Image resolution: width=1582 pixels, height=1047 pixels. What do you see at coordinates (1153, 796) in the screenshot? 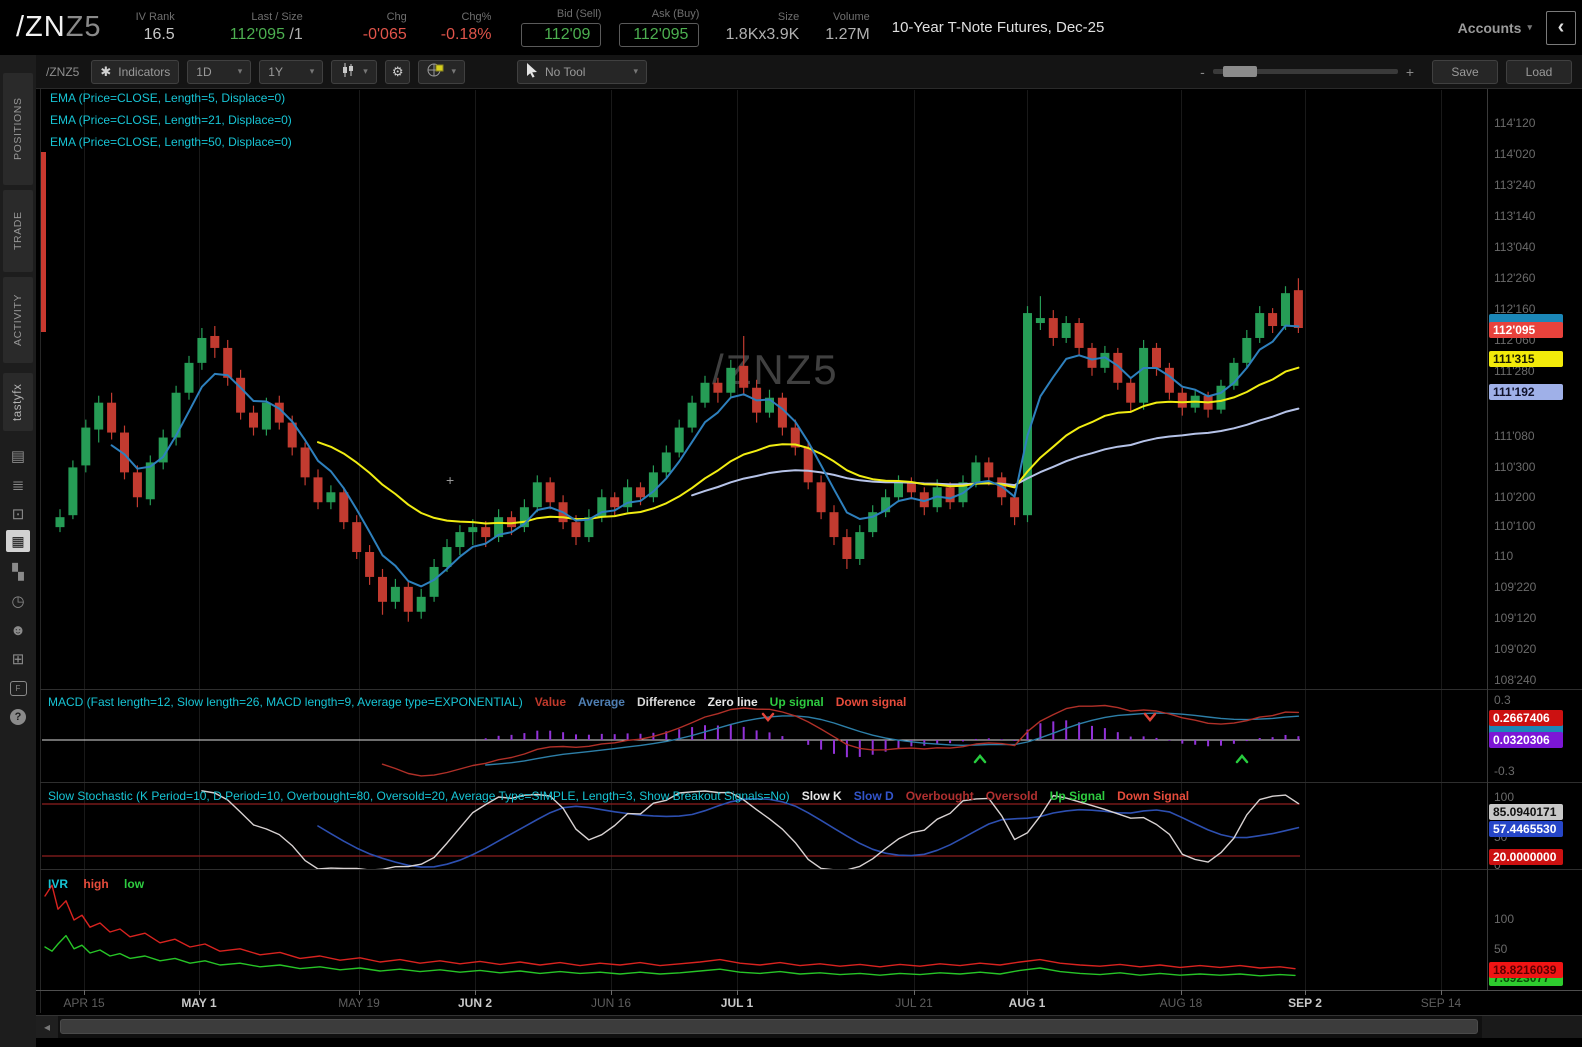
I see `legend-item: Down Signal` at bounding box center [1153, 796].